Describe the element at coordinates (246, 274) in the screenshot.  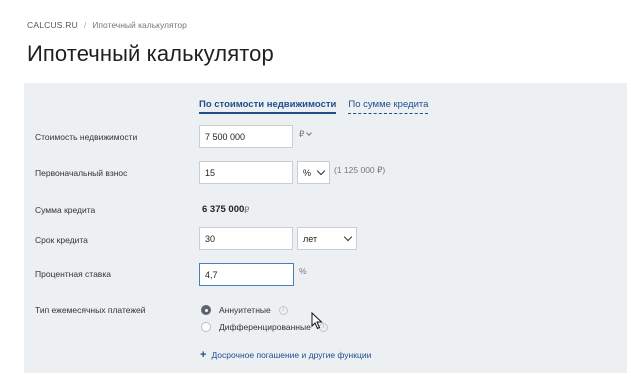
I see `interest-rate-input: 4,7` at that location.